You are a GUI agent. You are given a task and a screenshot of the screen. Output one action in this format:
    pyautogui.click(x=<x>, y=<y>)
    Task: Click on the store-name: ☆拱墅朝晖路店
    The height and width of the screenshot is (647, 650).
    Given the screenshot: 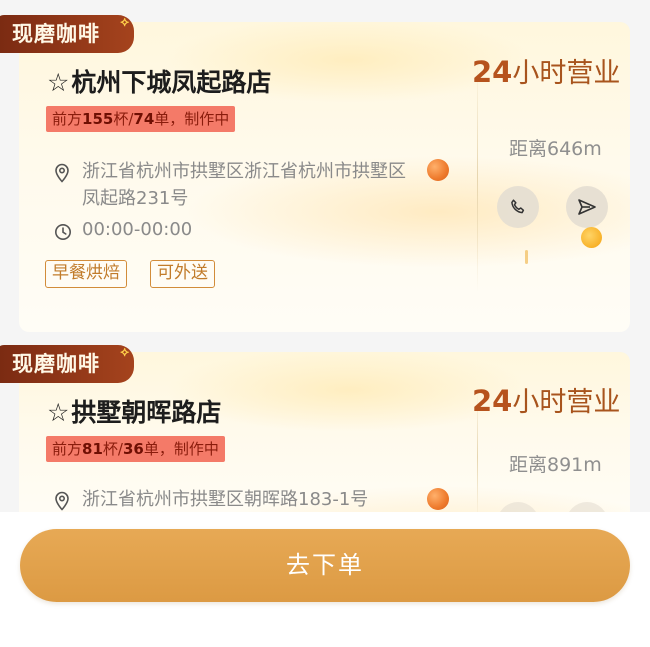 What is the action you would take?
    pyautogui.click(x=134, y=411)
    